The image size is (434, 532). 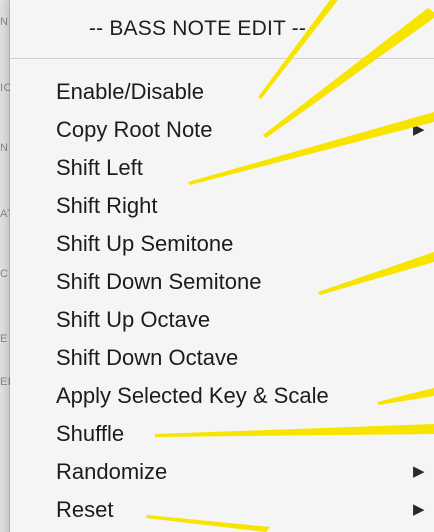 I want to click on menu-item-apply-selected-key-scale: Apply Selected Key & Scale, so click(x=192, y=396).